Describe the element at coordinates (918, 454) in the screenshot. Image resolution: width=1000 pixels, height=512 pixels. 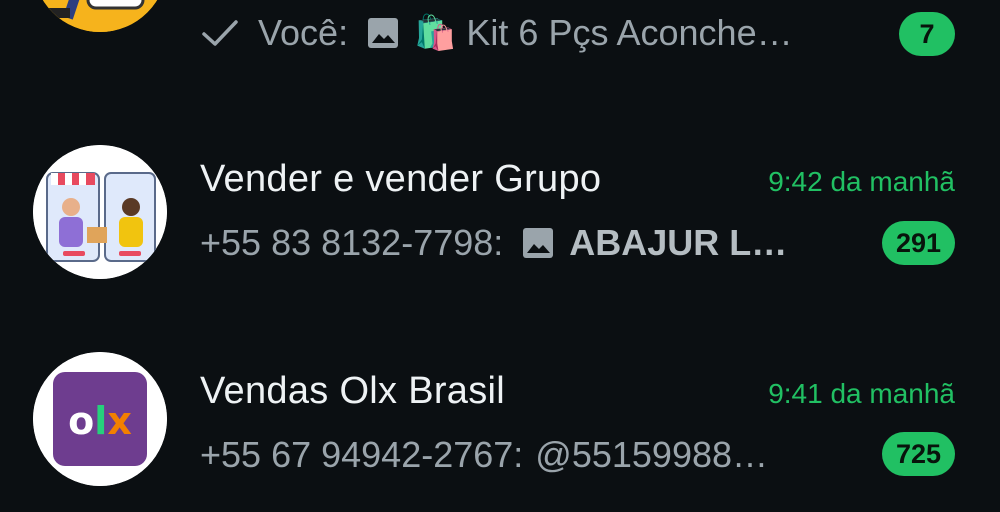
I see `unread-badge: 725` at that location.